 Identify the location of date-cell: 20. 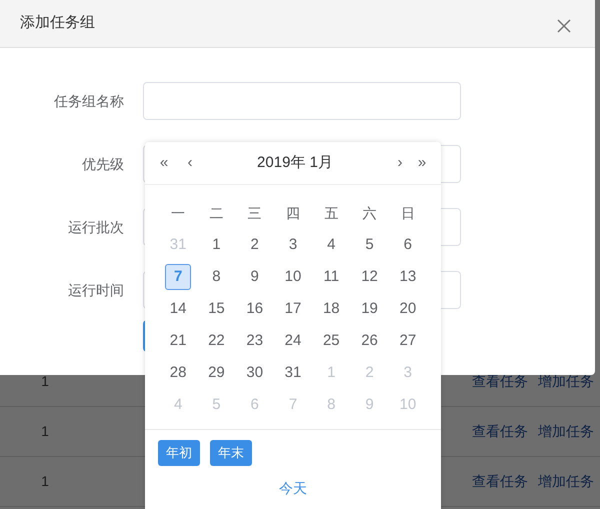
(408, 309).